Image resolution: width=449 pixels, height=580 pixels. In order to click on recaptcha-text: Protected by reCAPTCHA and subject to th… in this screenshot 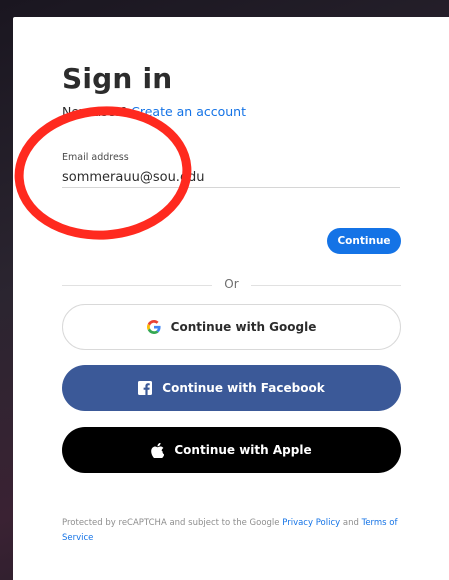, I will do `click(171, 523)`.